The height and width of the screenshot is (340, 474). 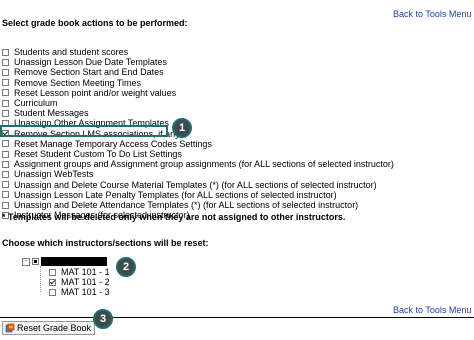 I want to click on section-row: MAT 101 - 2, so click(x=79, y=282).